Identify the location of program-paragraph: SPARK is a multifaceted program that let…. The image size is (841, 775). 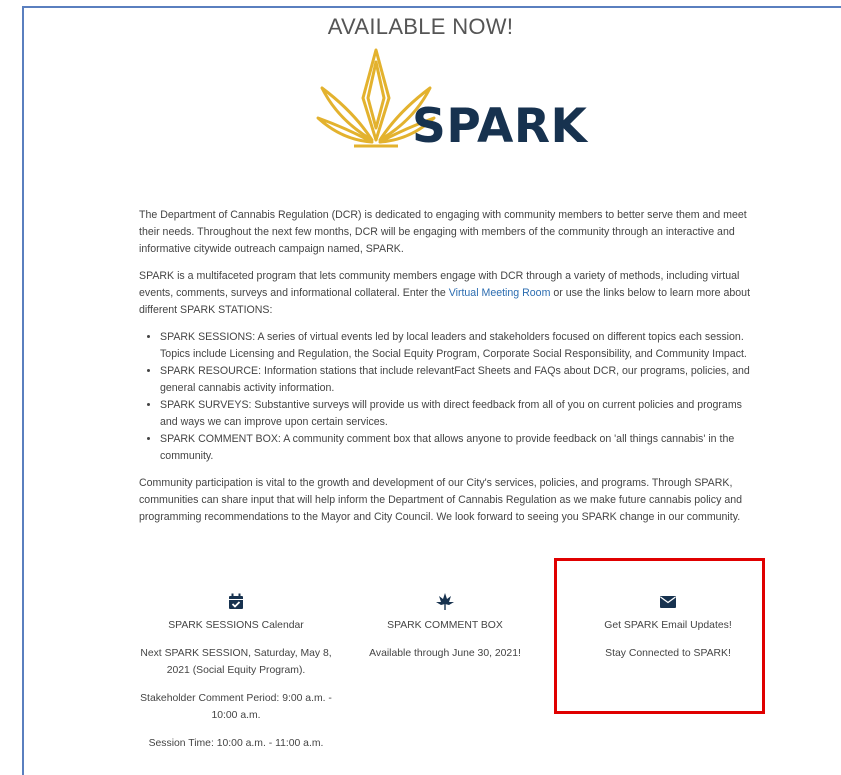
(445, 293).